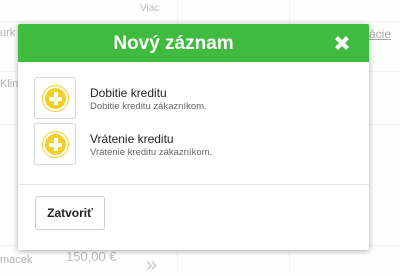 The width and height of the screenshot is (400, 276). I want to click on option-description: Dobitie kreditu zákazníkom., so click(148, 106).